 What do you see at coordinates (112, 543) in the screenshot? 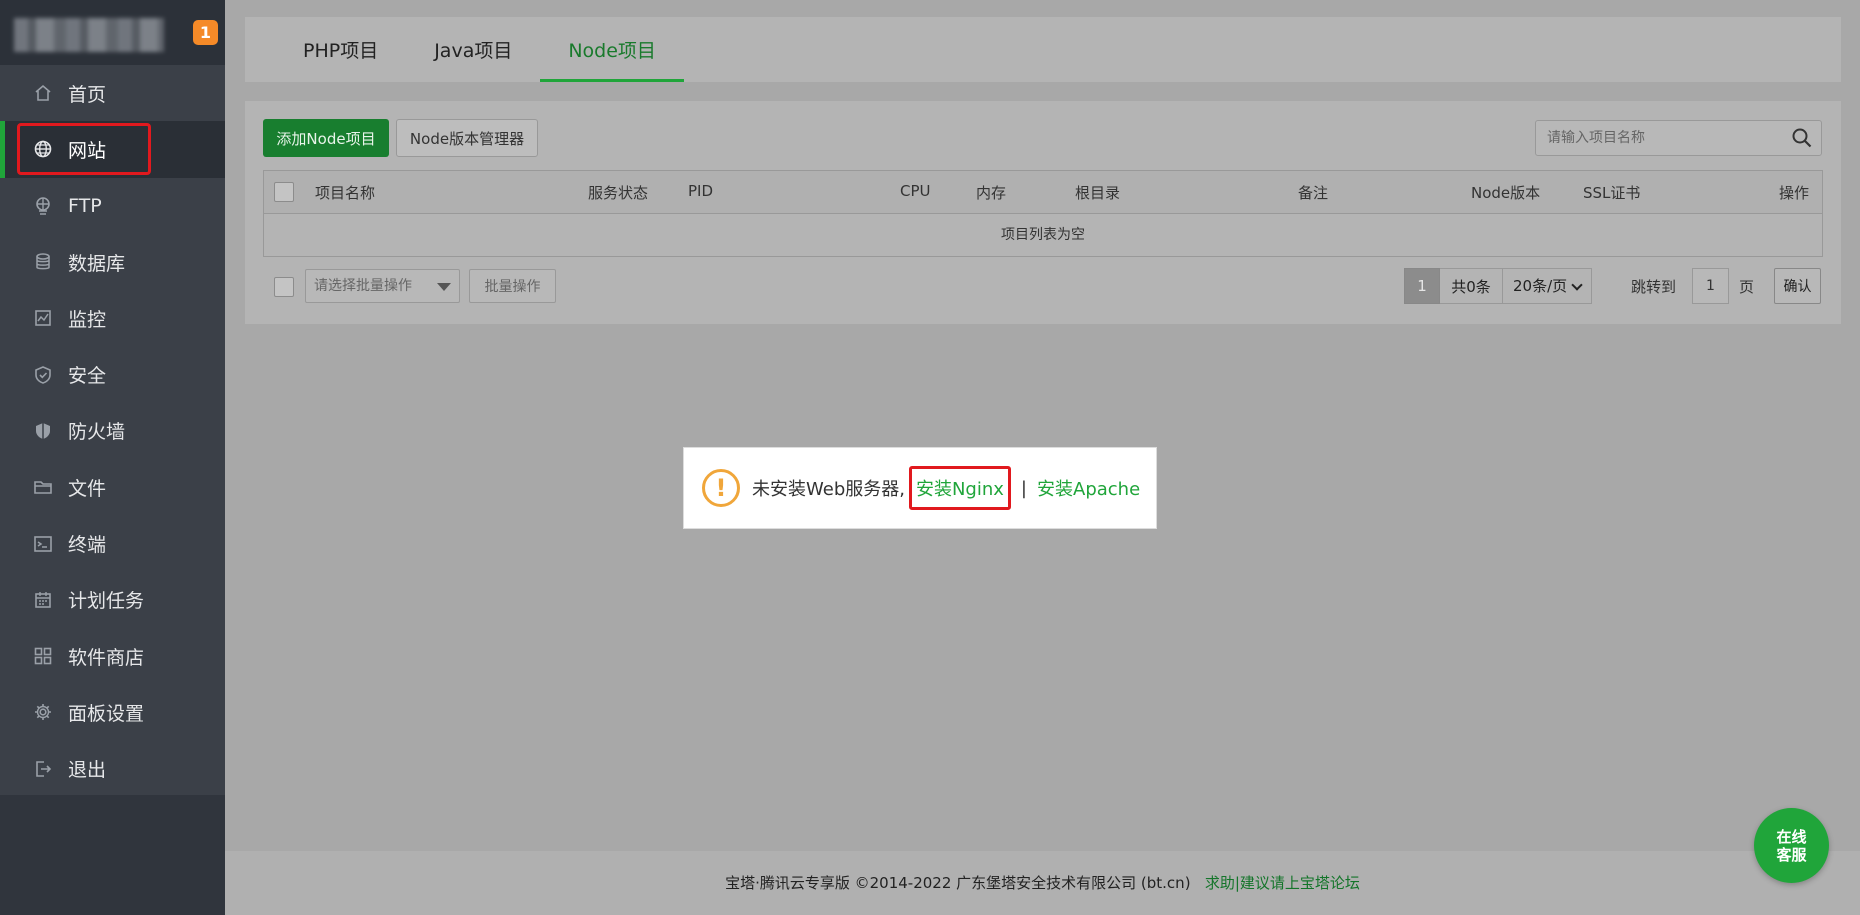
I see `sidebar-item-terminal: 终端` at bounding box center [112, 543].